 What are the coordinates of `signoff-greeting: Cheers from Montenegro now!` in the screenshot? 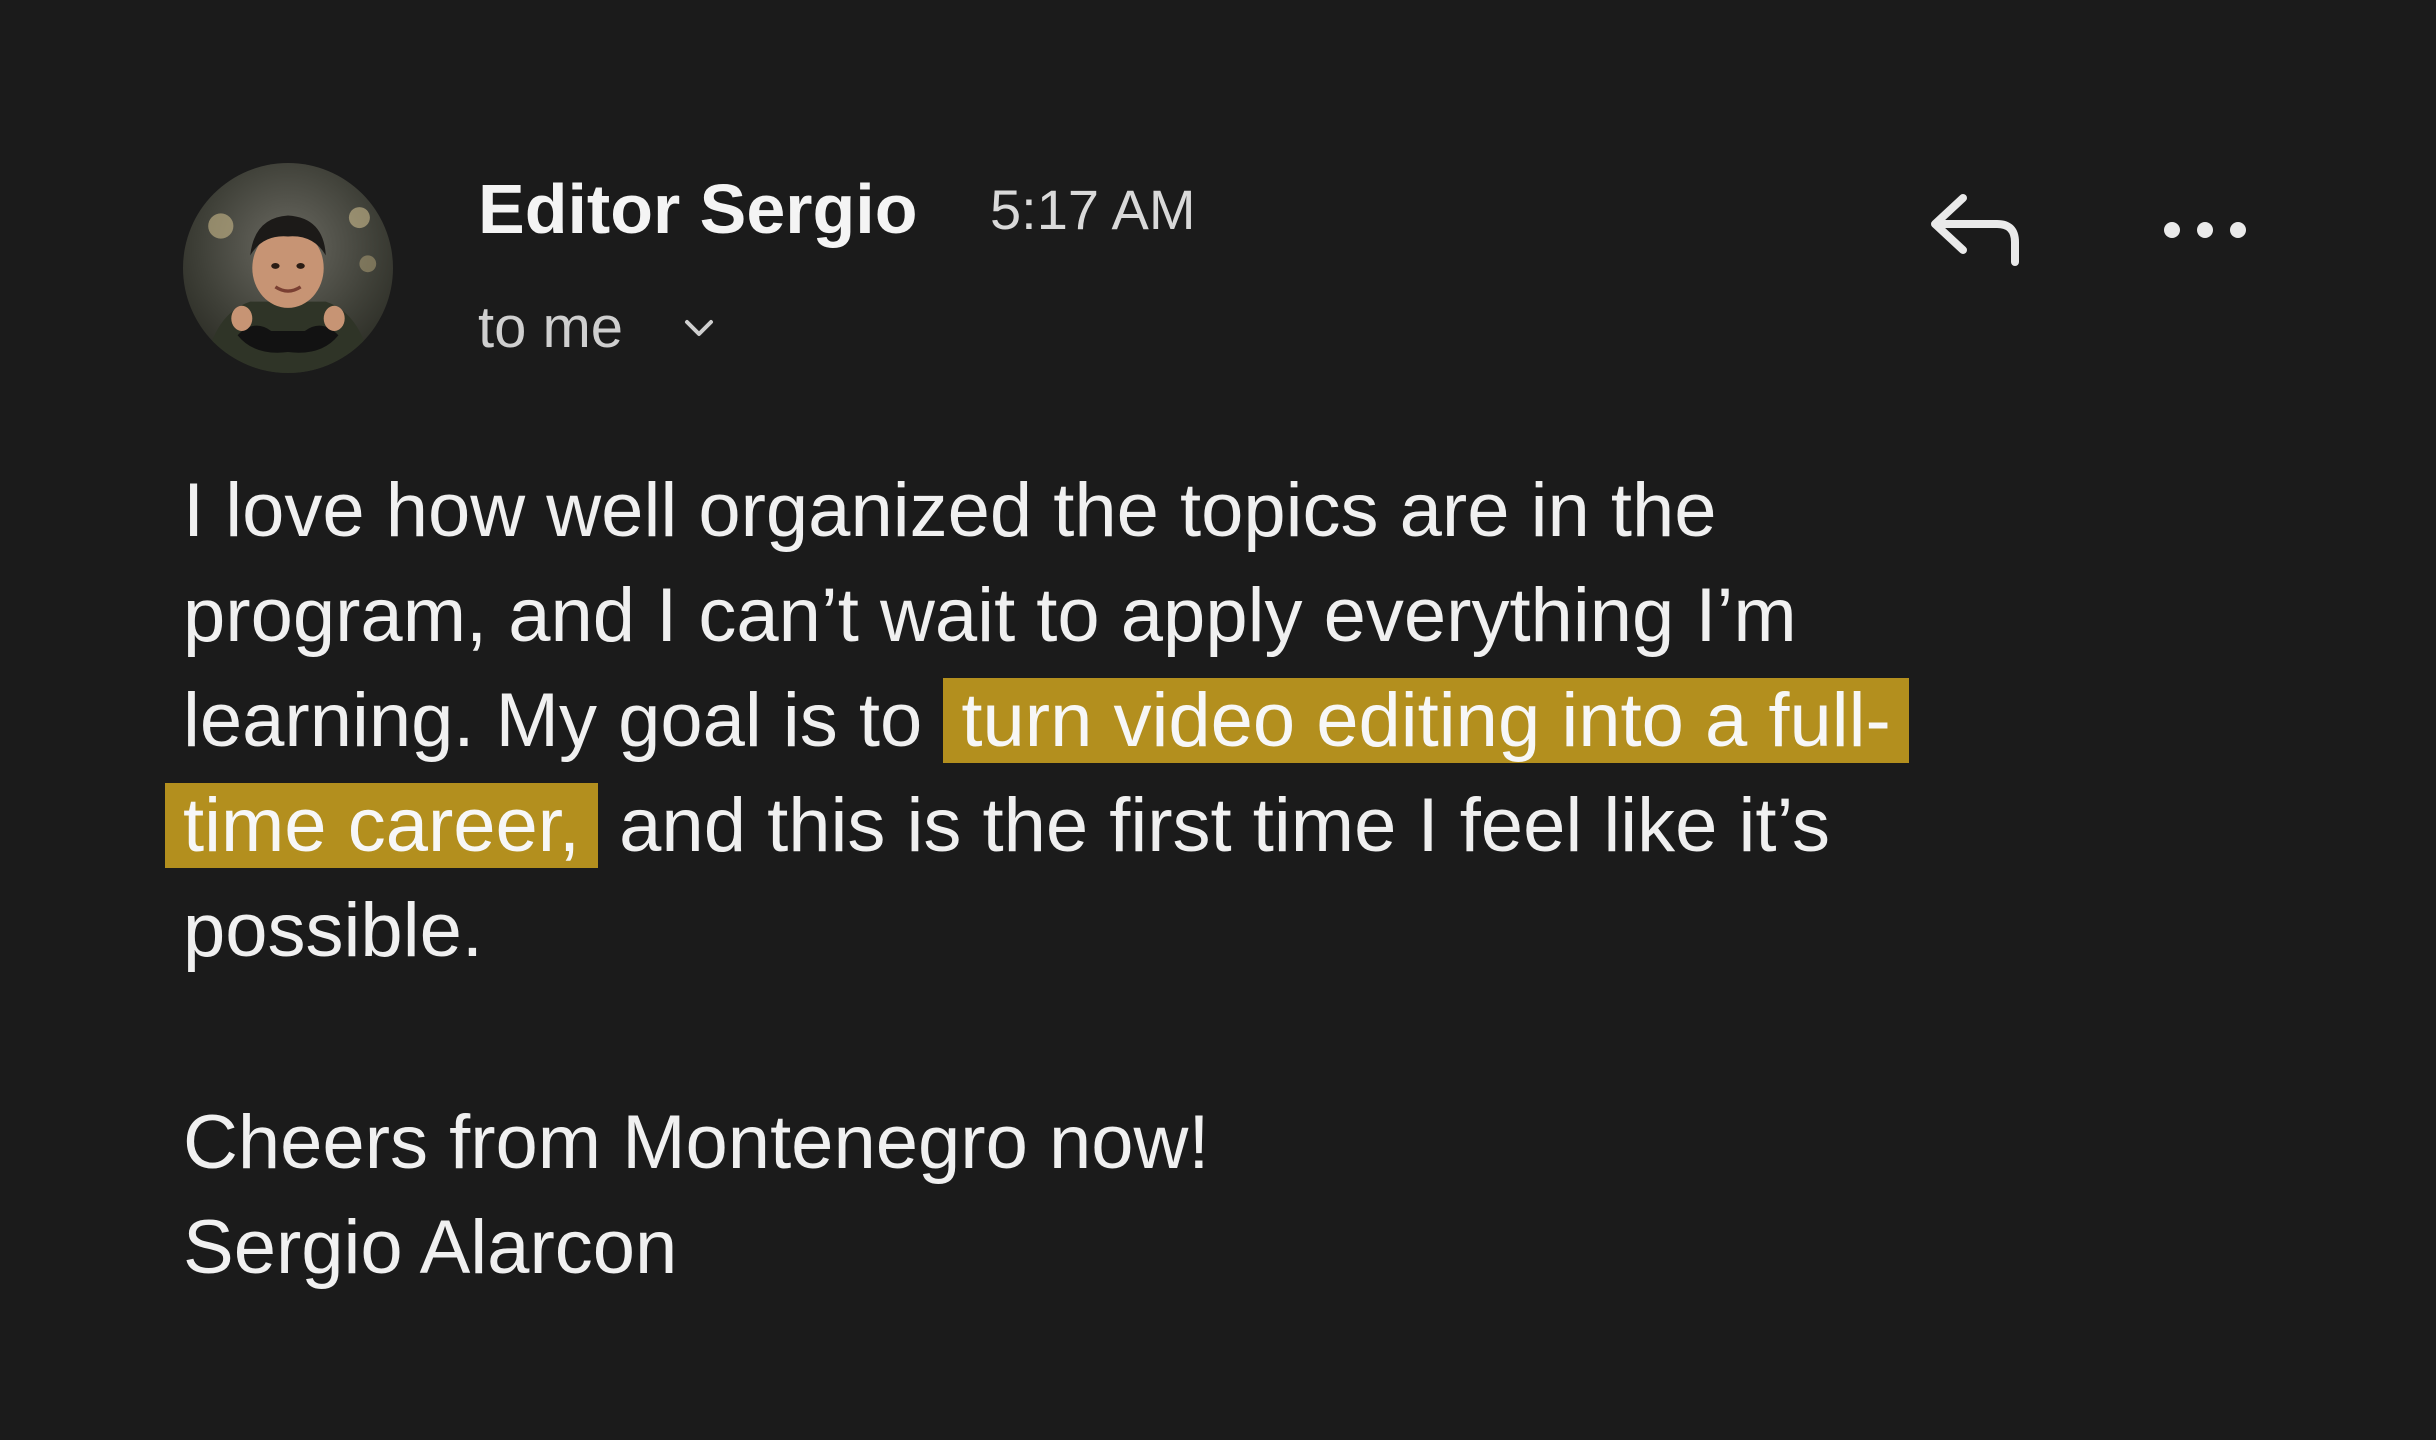 It's located at (696, 1142).